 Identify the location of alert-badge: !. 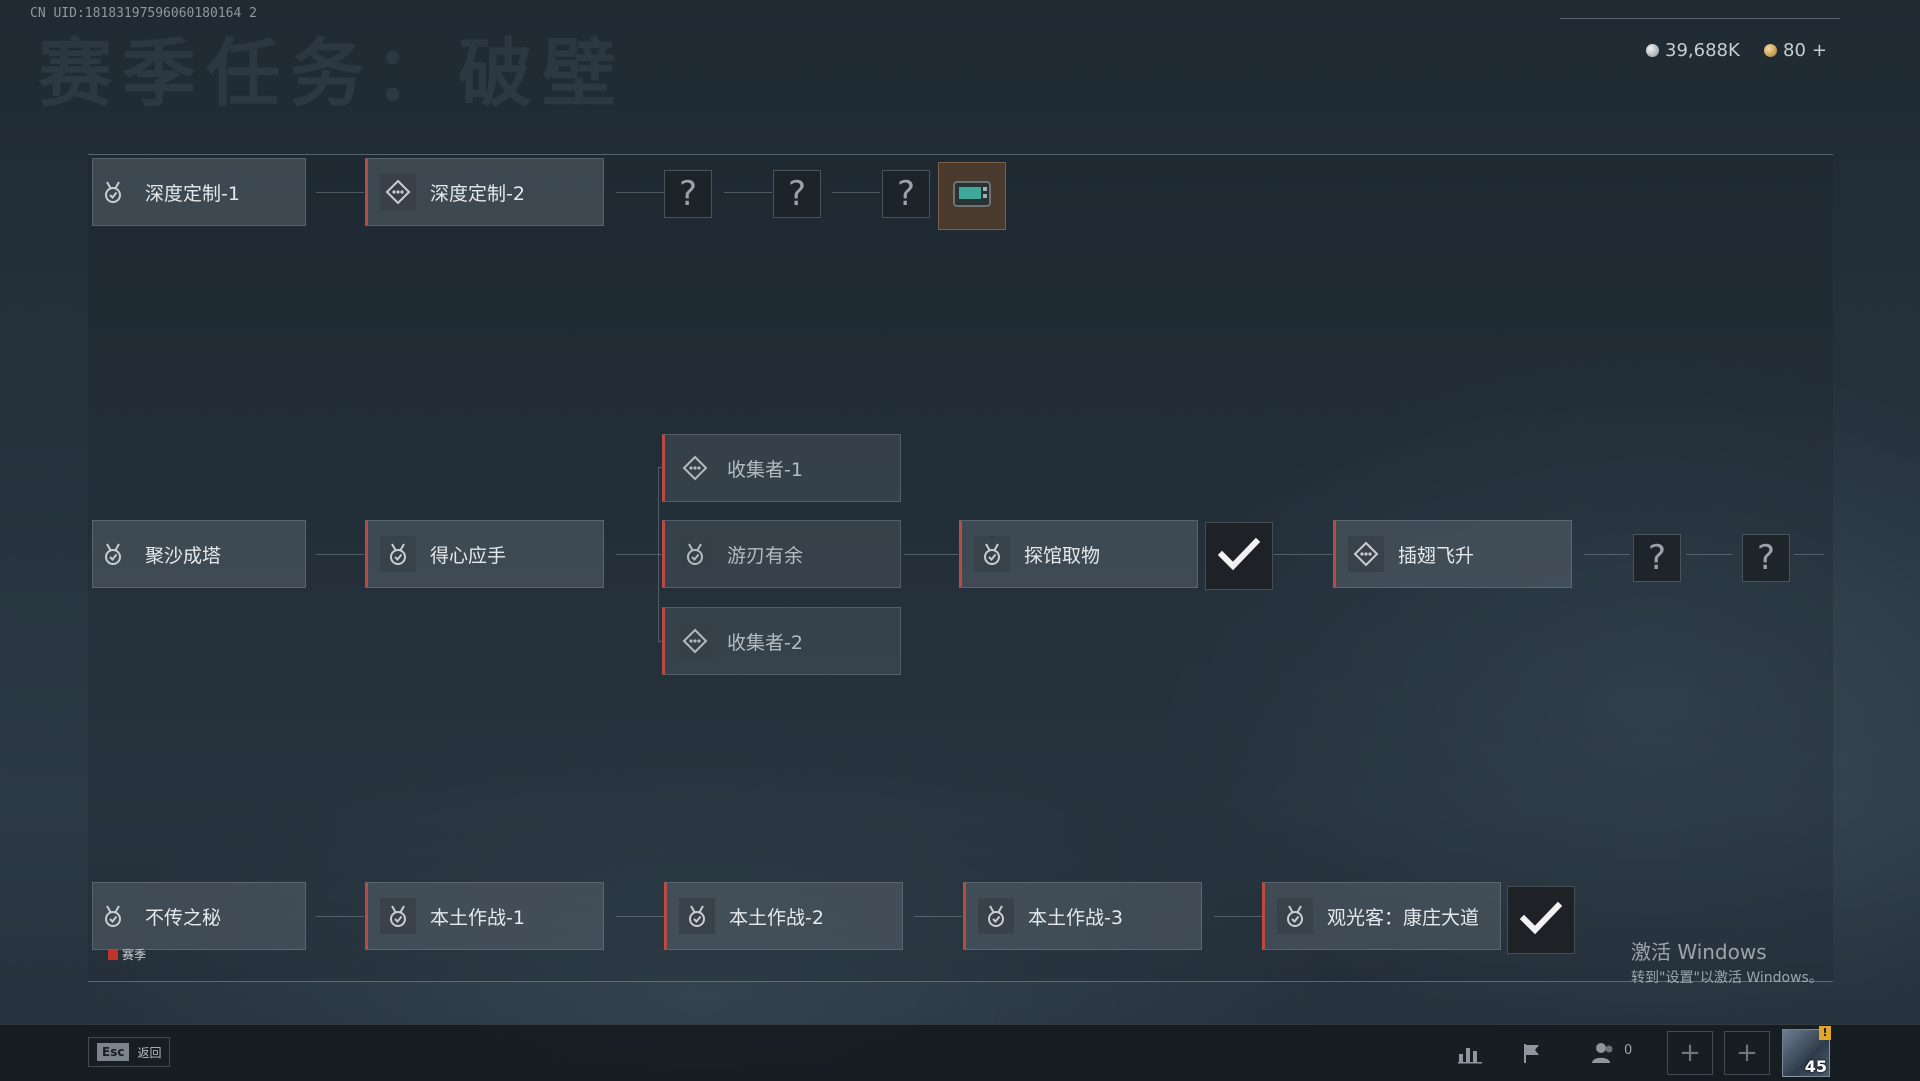
(1825, 1033).